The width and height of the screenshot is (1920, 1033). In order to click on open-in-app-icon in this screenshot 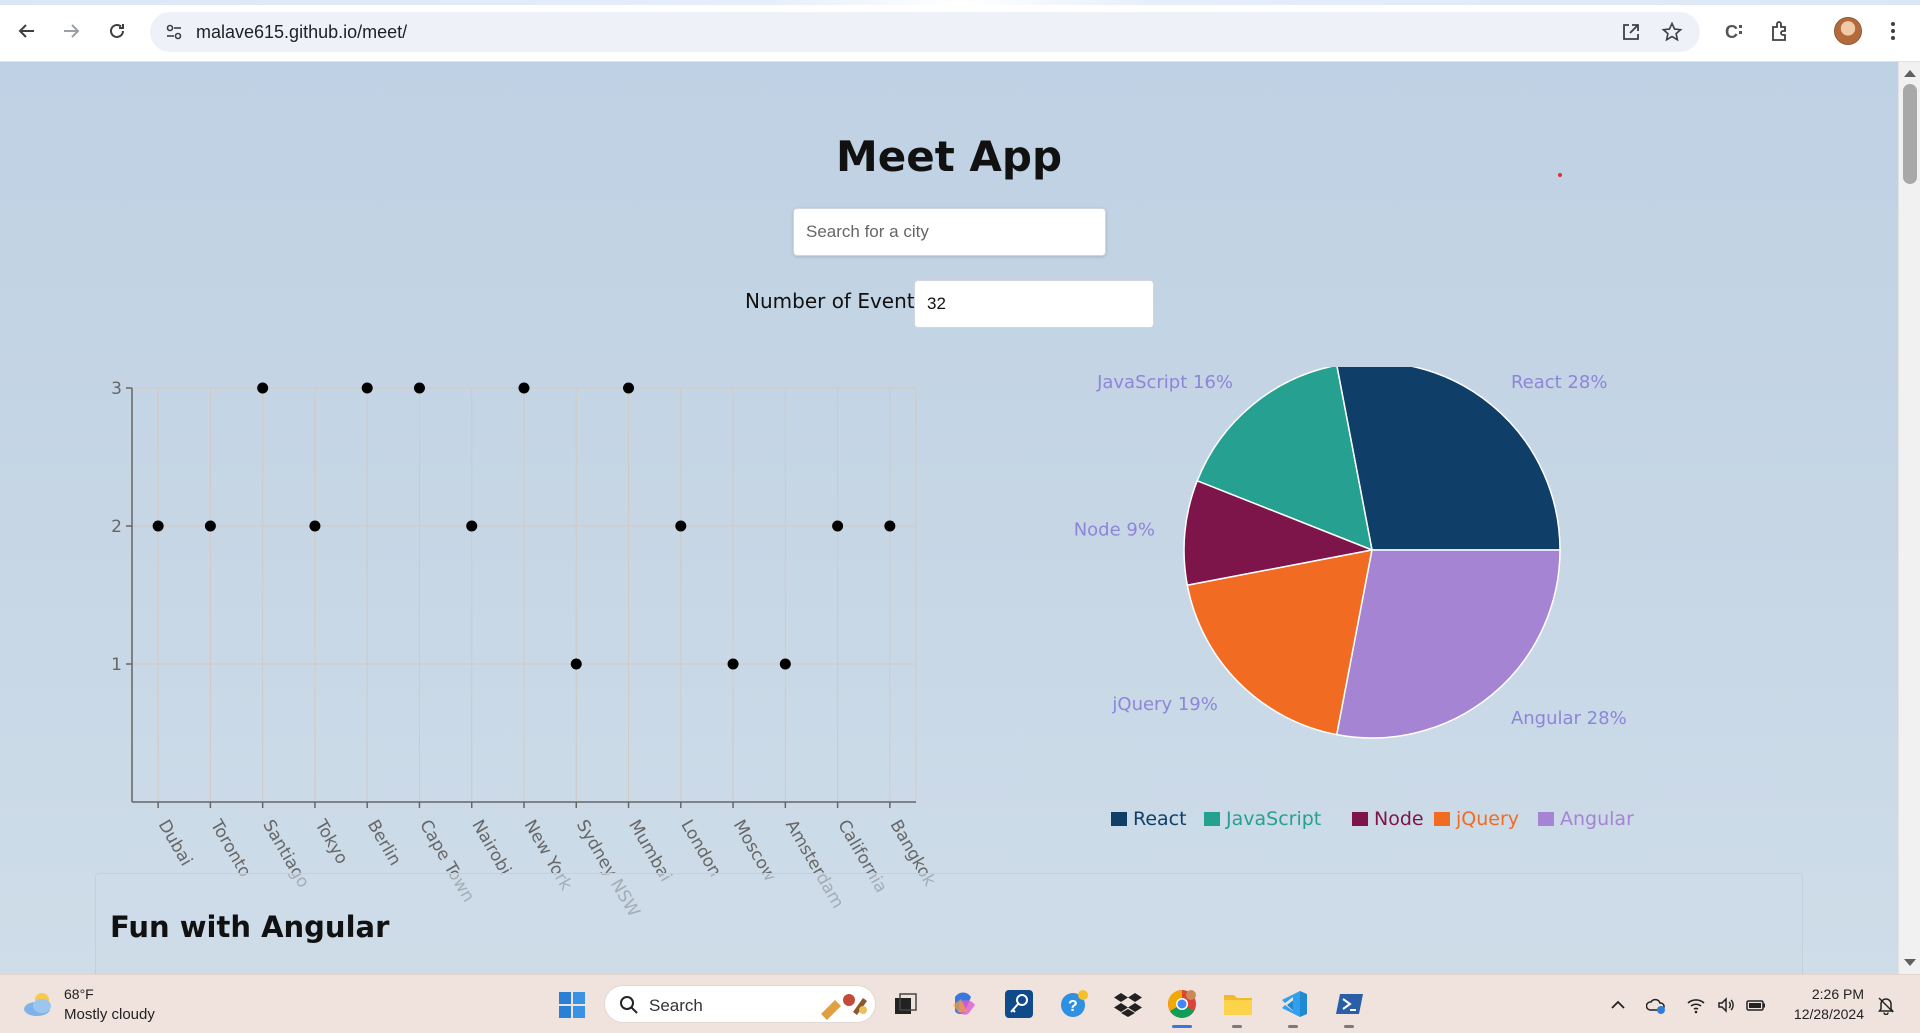, I will do `click(1631, 32)`.